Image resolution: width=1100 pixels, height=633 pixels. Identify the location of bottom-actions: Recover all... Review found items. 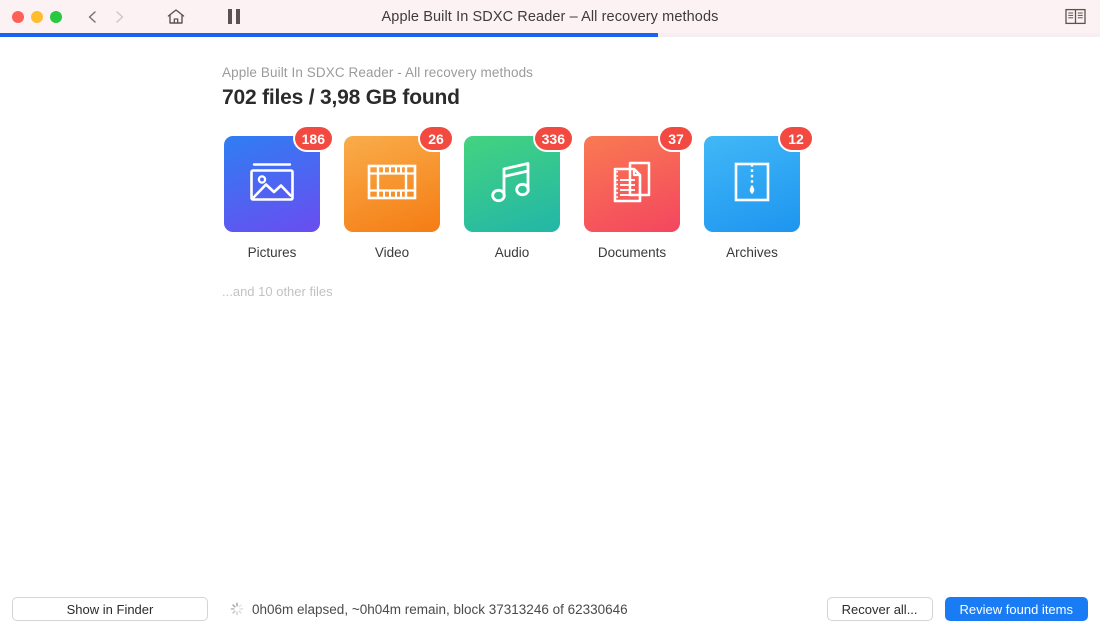
(957, 609).